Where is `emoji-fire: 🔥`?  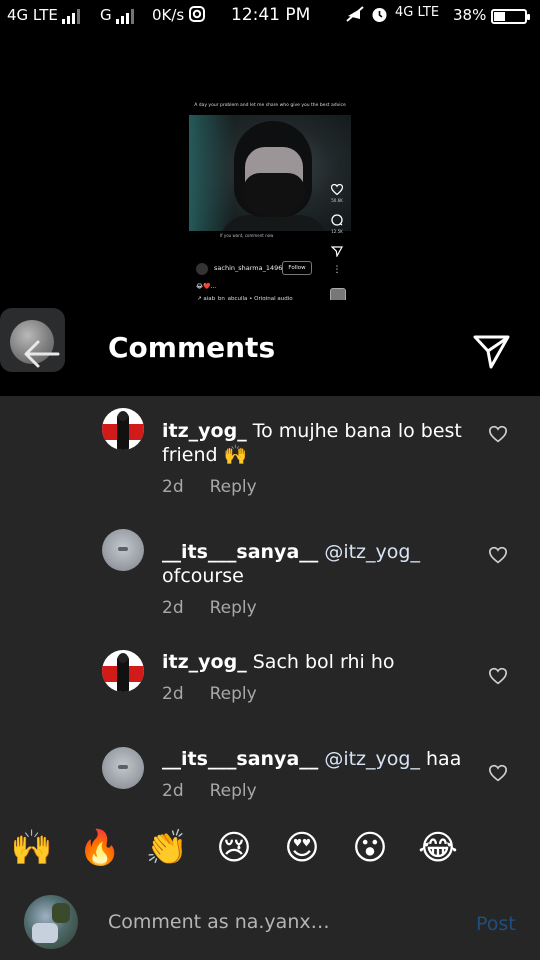 emoji-fire: 🔥 is located at coordinates (100, 848).